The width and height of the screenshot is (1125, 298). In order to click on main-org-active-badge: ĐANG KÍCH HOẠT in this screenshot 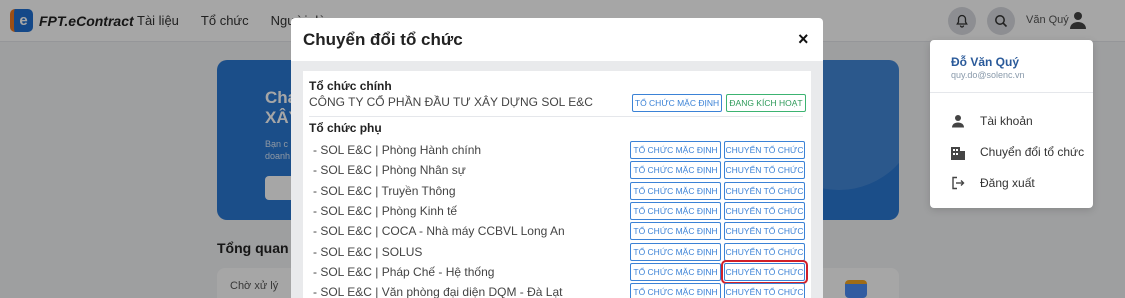, I will do `click(766, 103)`.